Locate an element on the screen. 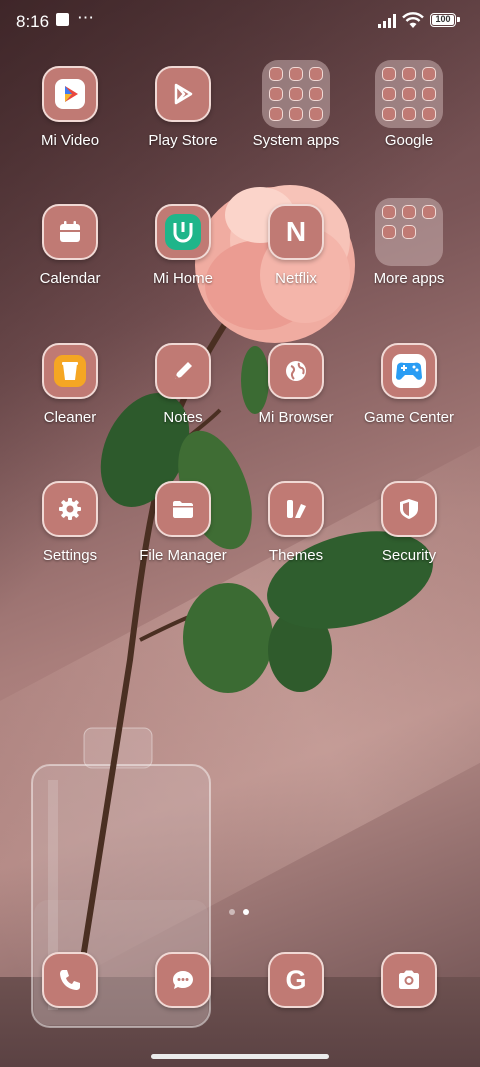 Image resolution: width=480 pixels, height=1067 pixels. messages-icon is located at coordinates (183, 980).